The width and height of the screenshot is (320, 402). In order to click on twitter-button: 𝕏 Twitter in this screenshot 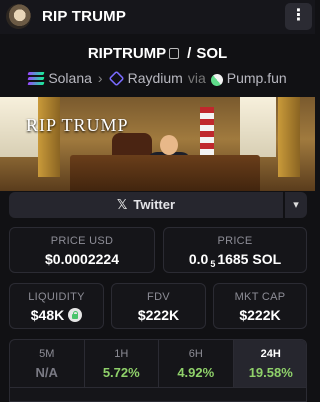, I will do `click(146, 205)`.